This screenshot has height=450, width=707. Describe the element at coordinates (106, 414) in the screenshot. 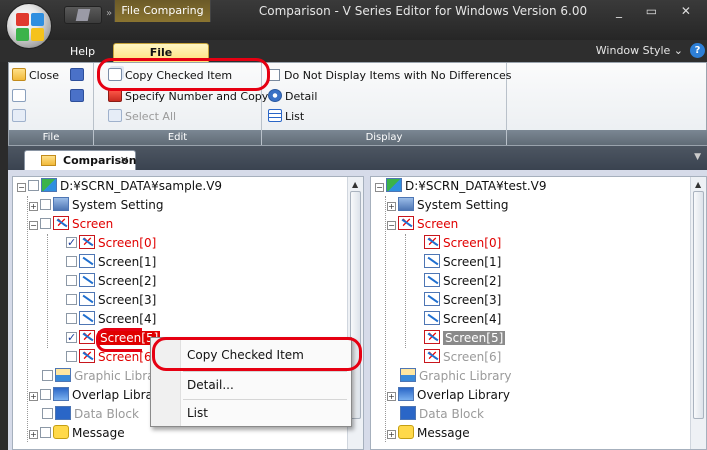

I see `tree-item-label: Data Block` at that location.